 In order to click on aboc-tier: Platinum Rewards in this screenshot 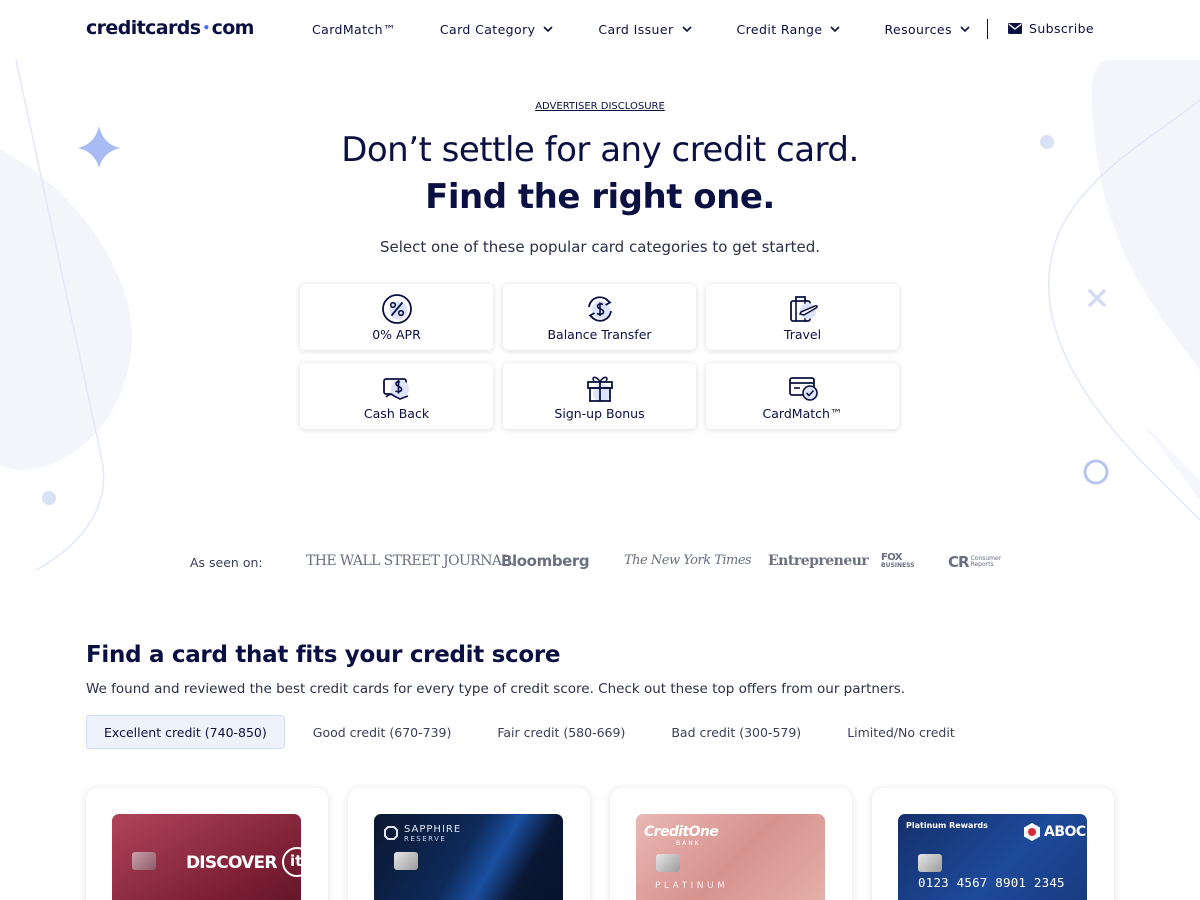, I will do `click(947, 825)`.